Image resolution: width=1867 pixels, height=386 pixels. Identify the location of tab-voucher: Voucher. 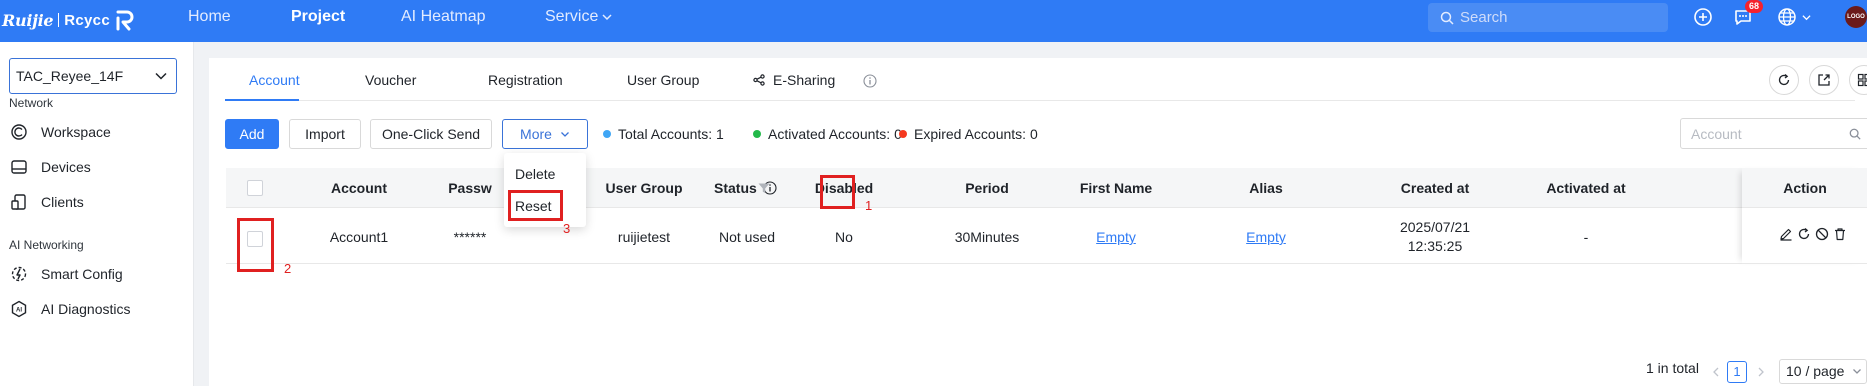
(390, 80).